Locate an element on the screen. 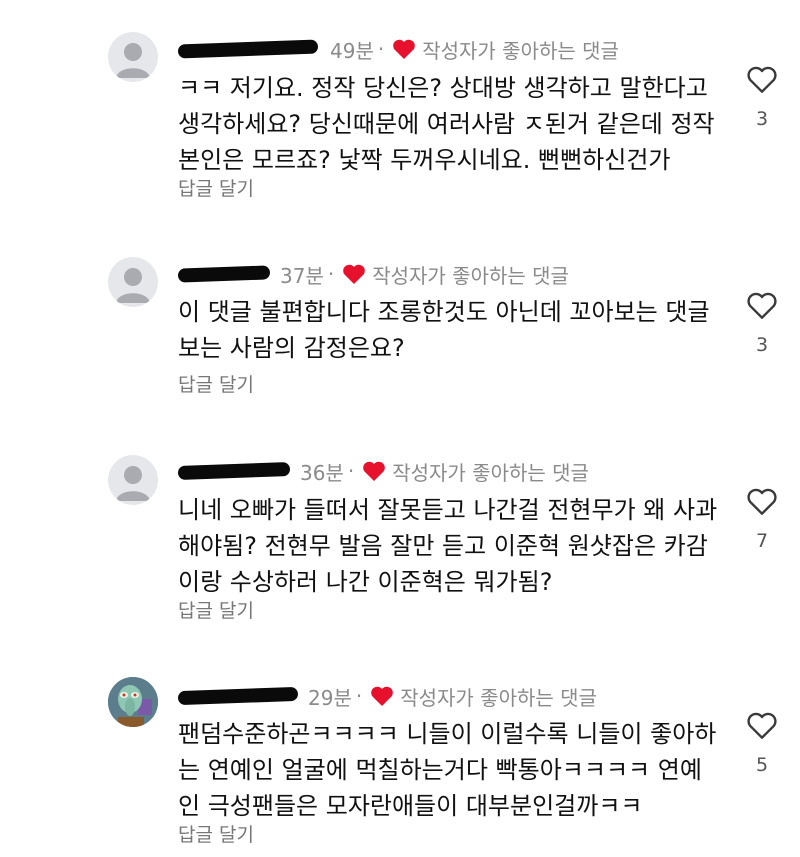  comment-meta: 37분 · 작성자가 좋아하는 댓글 is located at coordinates (373, 274).